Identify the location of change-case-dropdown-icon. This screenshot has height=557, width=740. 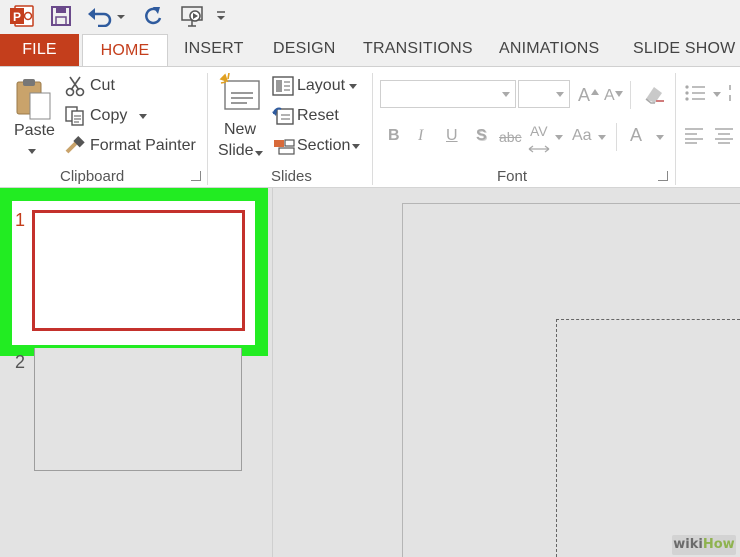
(602, 137).